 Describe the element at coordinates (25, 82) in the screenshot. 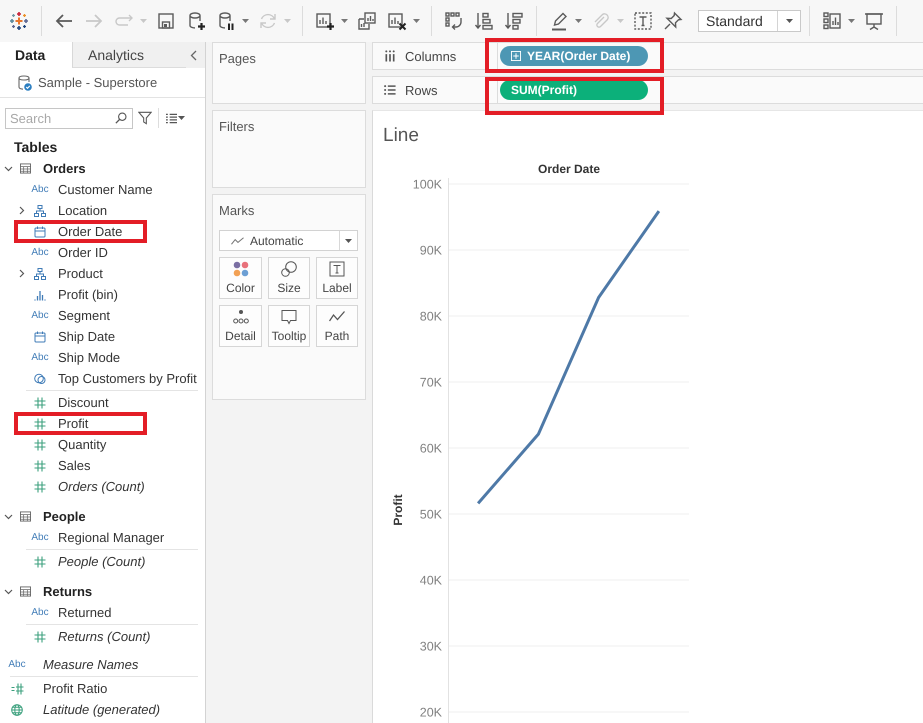

I see `database-check-icon` at that location.